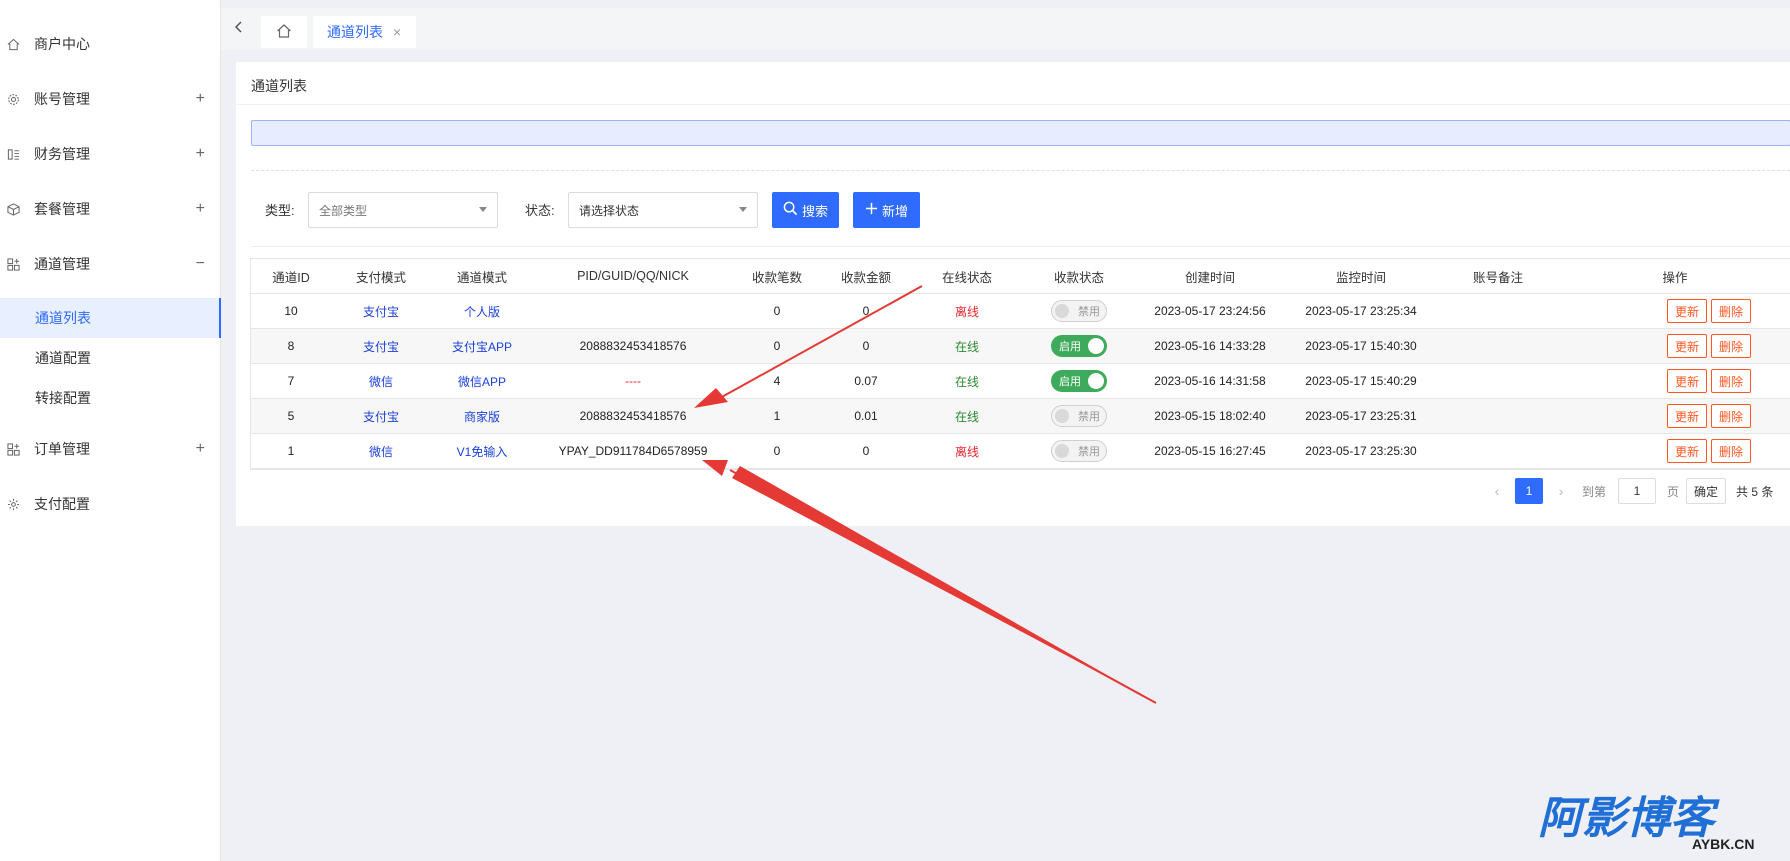 This screenshot has height=861, width=1790. What do you see at coordinates (62, 264) in the screenshot?
I see `sidebar-item-label: 通道管理` at bounding box center [62, 264].